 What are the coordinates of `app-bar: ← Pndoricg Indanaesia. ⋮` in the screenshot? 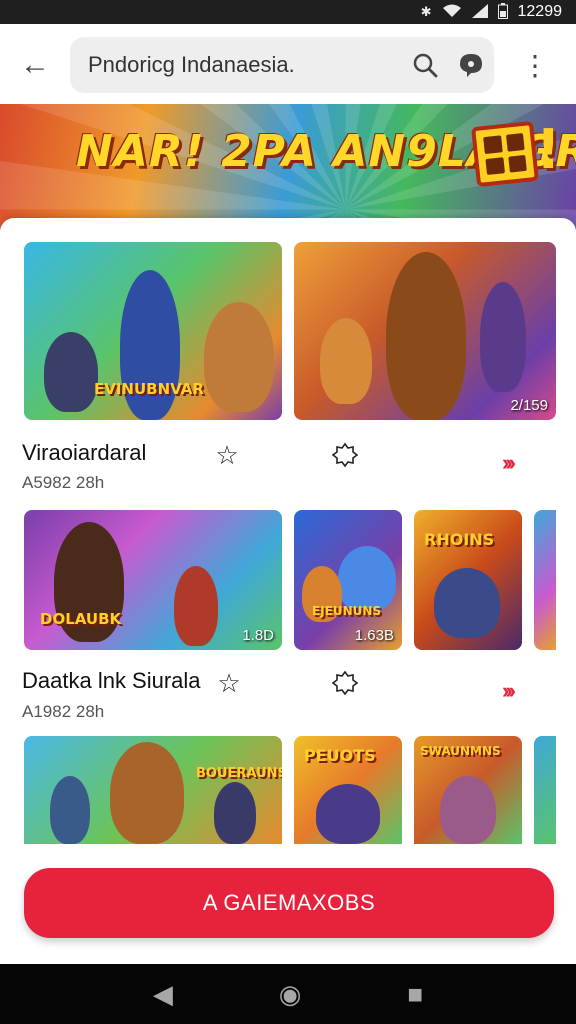 It's located at (288, 65).